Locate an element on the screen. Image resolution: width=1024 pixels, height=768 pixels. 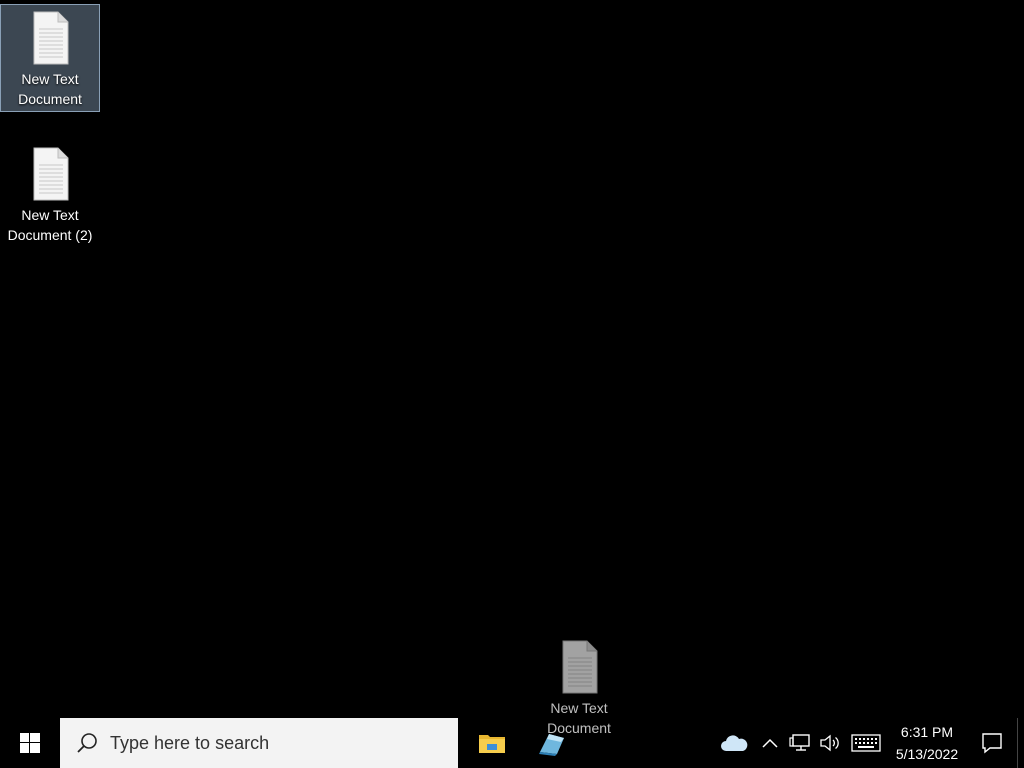
clock-time: 6:31 PM is located at coordinates (927, 732).